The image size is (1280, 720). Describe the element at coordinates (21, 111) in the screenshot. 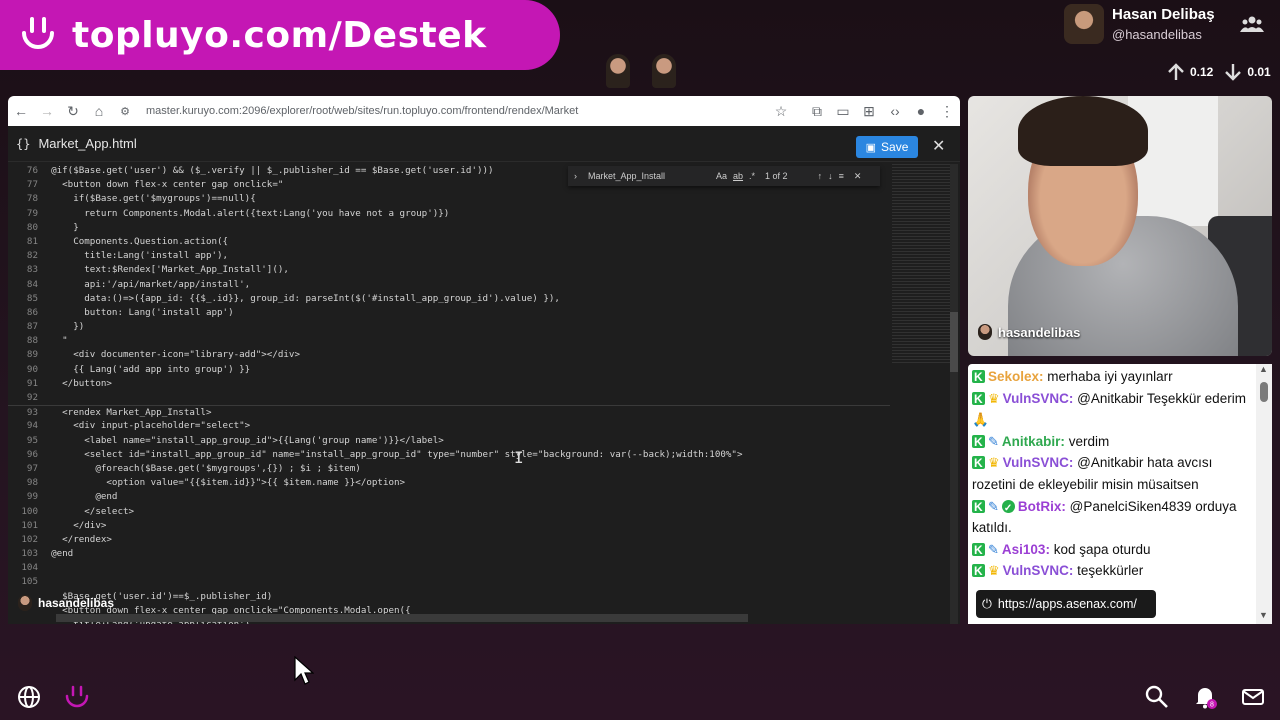

I see `back-icon: ←` at that location.